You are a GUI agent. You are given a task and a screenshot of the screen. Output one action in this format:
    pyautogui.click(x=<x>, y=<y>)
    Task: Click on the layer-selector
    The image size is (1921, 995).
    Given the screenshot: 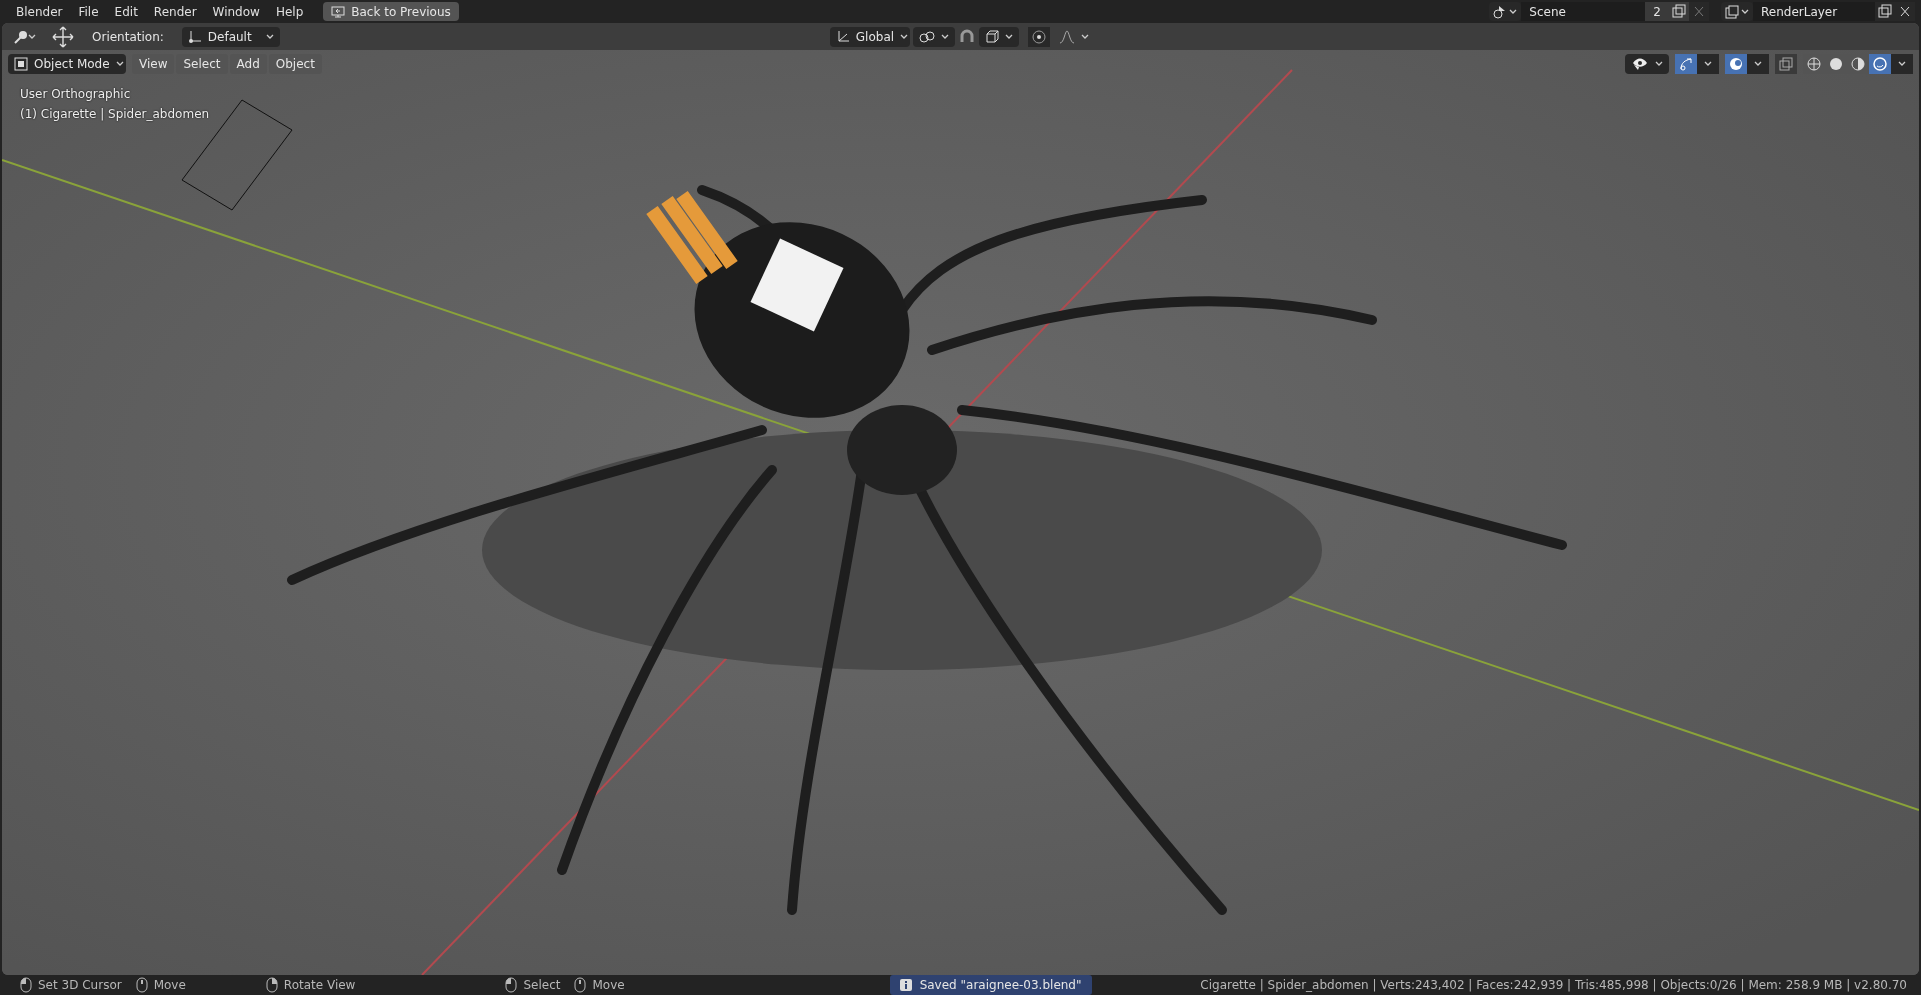 What is the action you would take?
    pyautogui.click(x=1737, y=11)
    